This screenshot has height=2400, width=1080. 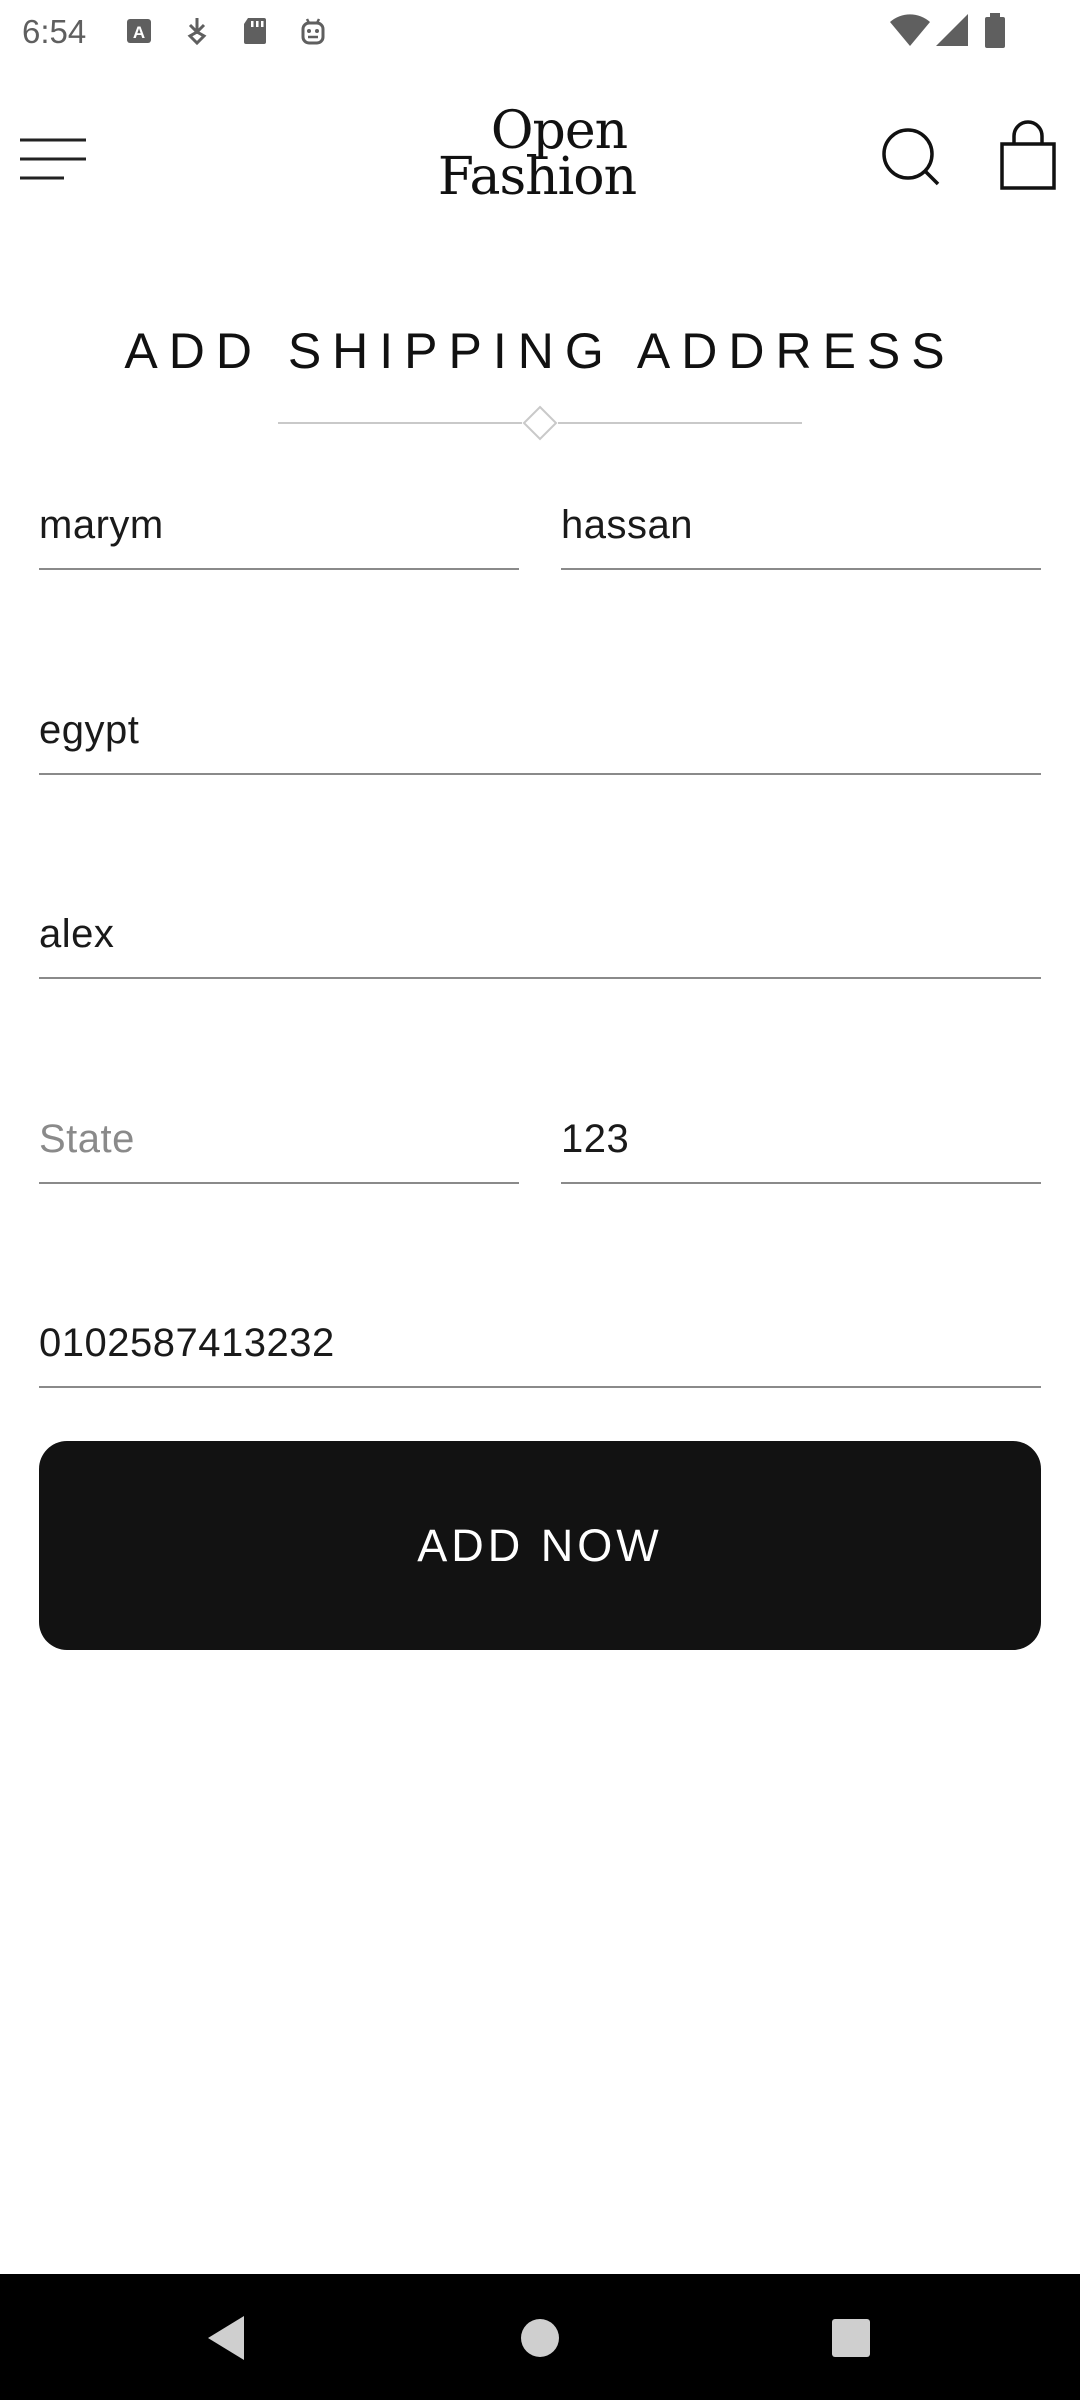 I want to click on first-name-field, so click(x=279, y=524).